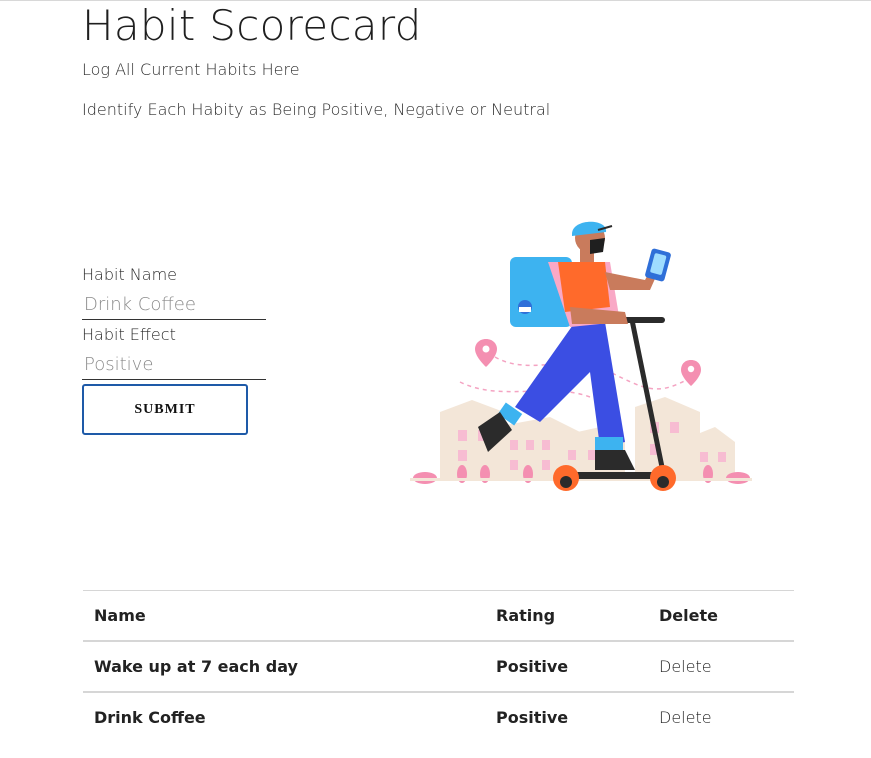 Image resolution: width=871 pixels, height=758 pixels. I want to click on habit-name-cell: Drink Coffee, so click(284, 716).